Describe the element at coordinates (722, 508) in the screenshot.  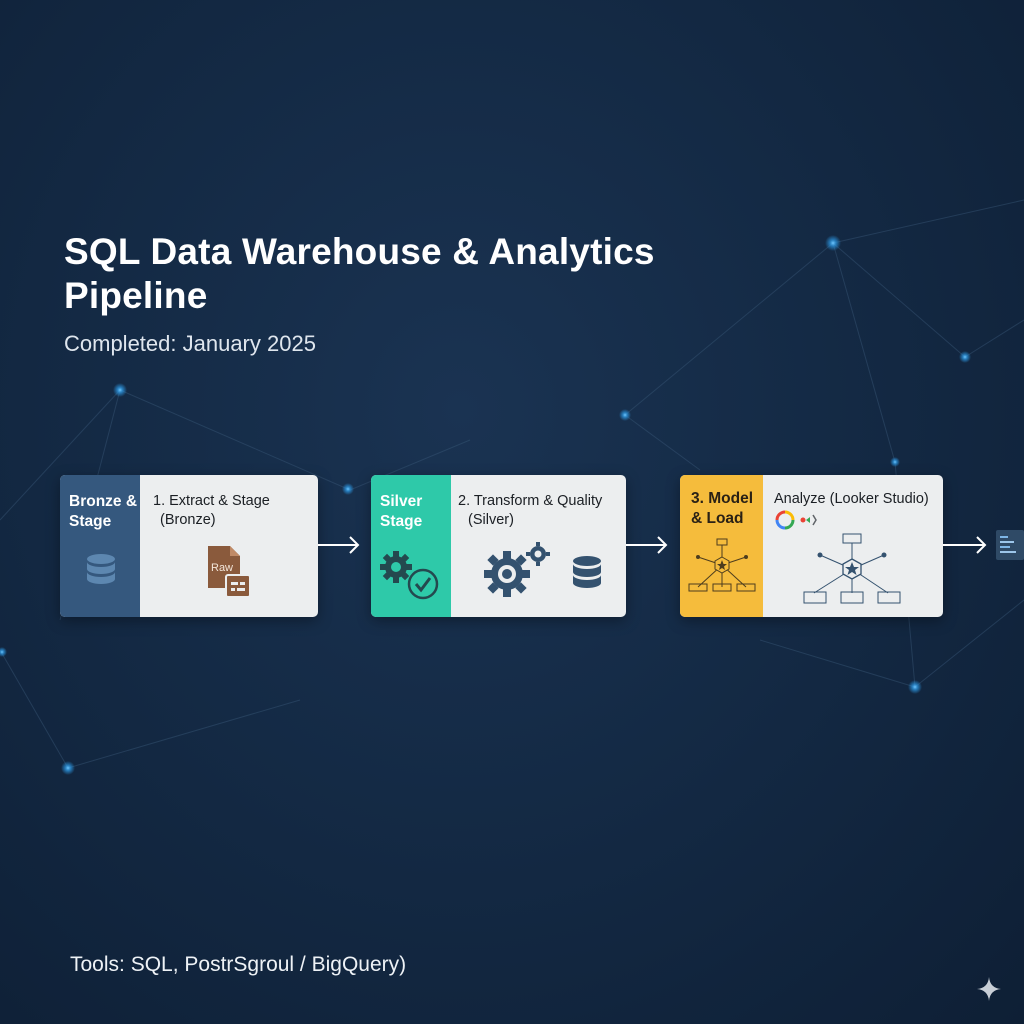
I see `strip-label-model: 3. Model & Load` at that location.